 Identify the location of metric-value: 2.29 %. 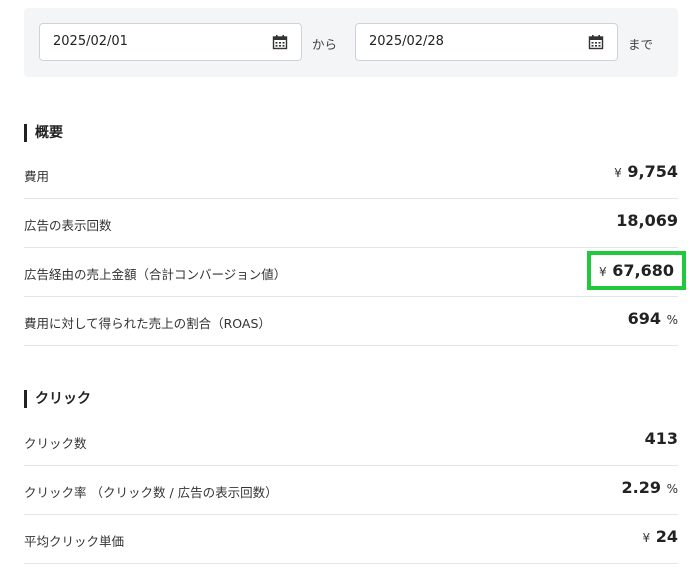
(650, 487).